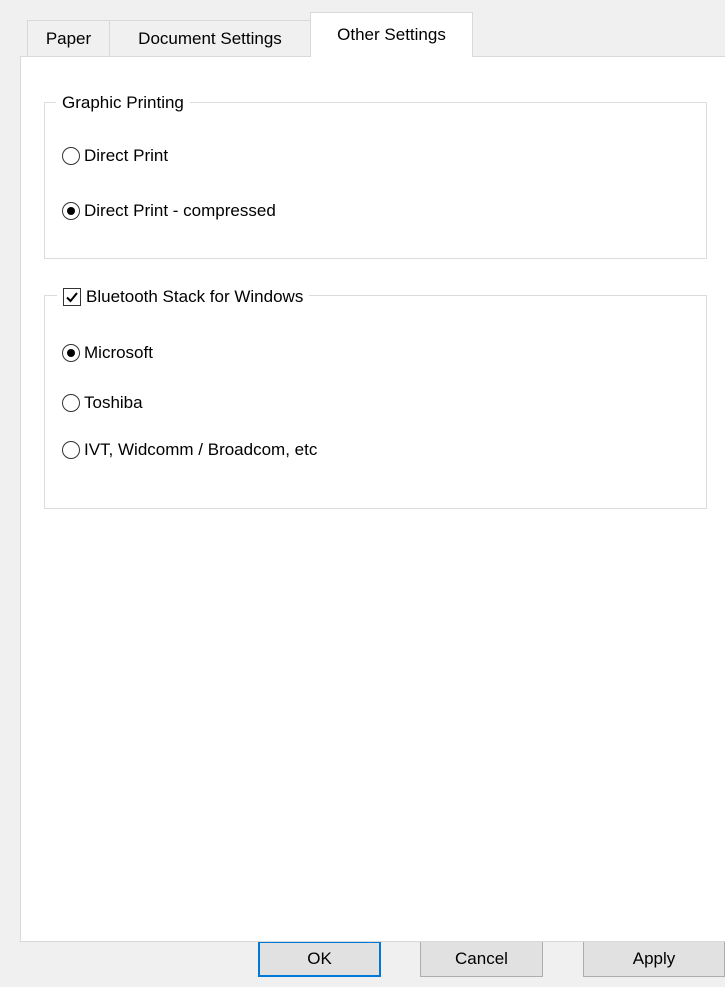 The image size is (725, 987). I want to click on tab-other-settings: Other Settings, so click(391, 34).